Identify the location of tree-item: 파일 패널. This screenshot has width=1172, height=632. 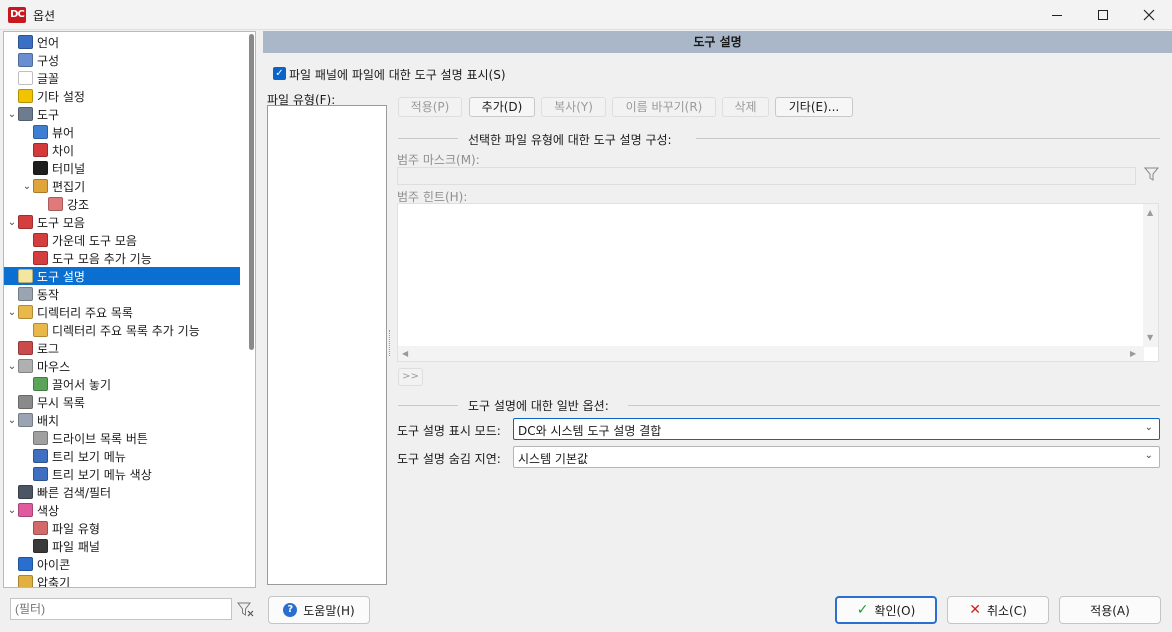
(122, 546).